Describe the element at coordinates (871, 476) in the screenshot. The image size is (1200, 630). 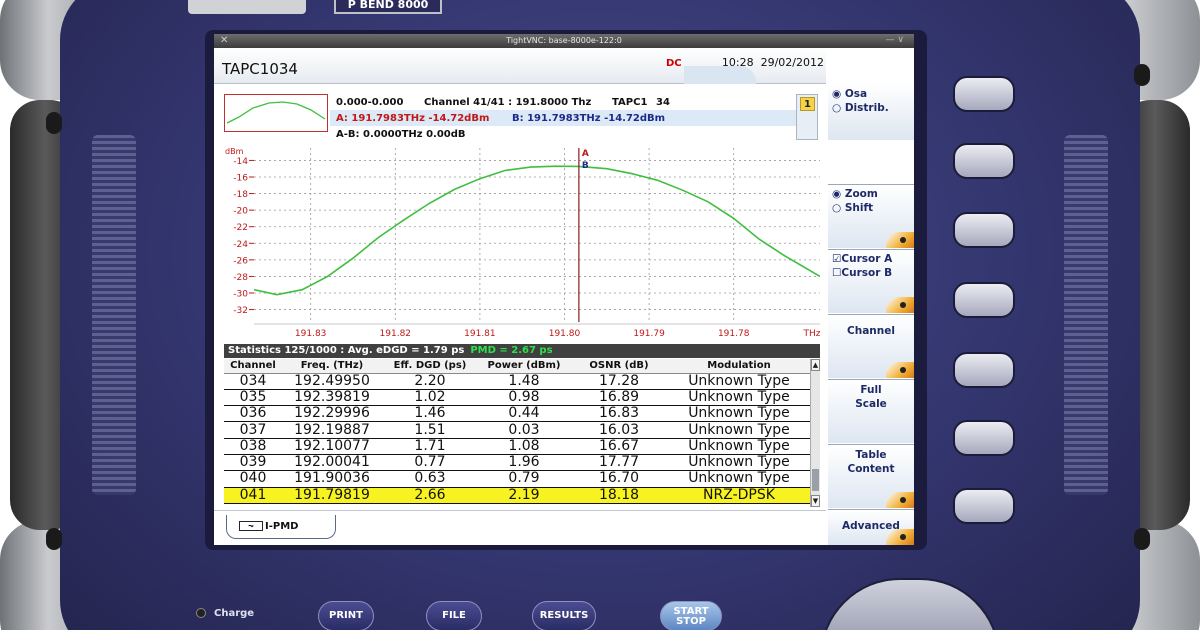
I see `menu-table-content: Table Content` at that location.